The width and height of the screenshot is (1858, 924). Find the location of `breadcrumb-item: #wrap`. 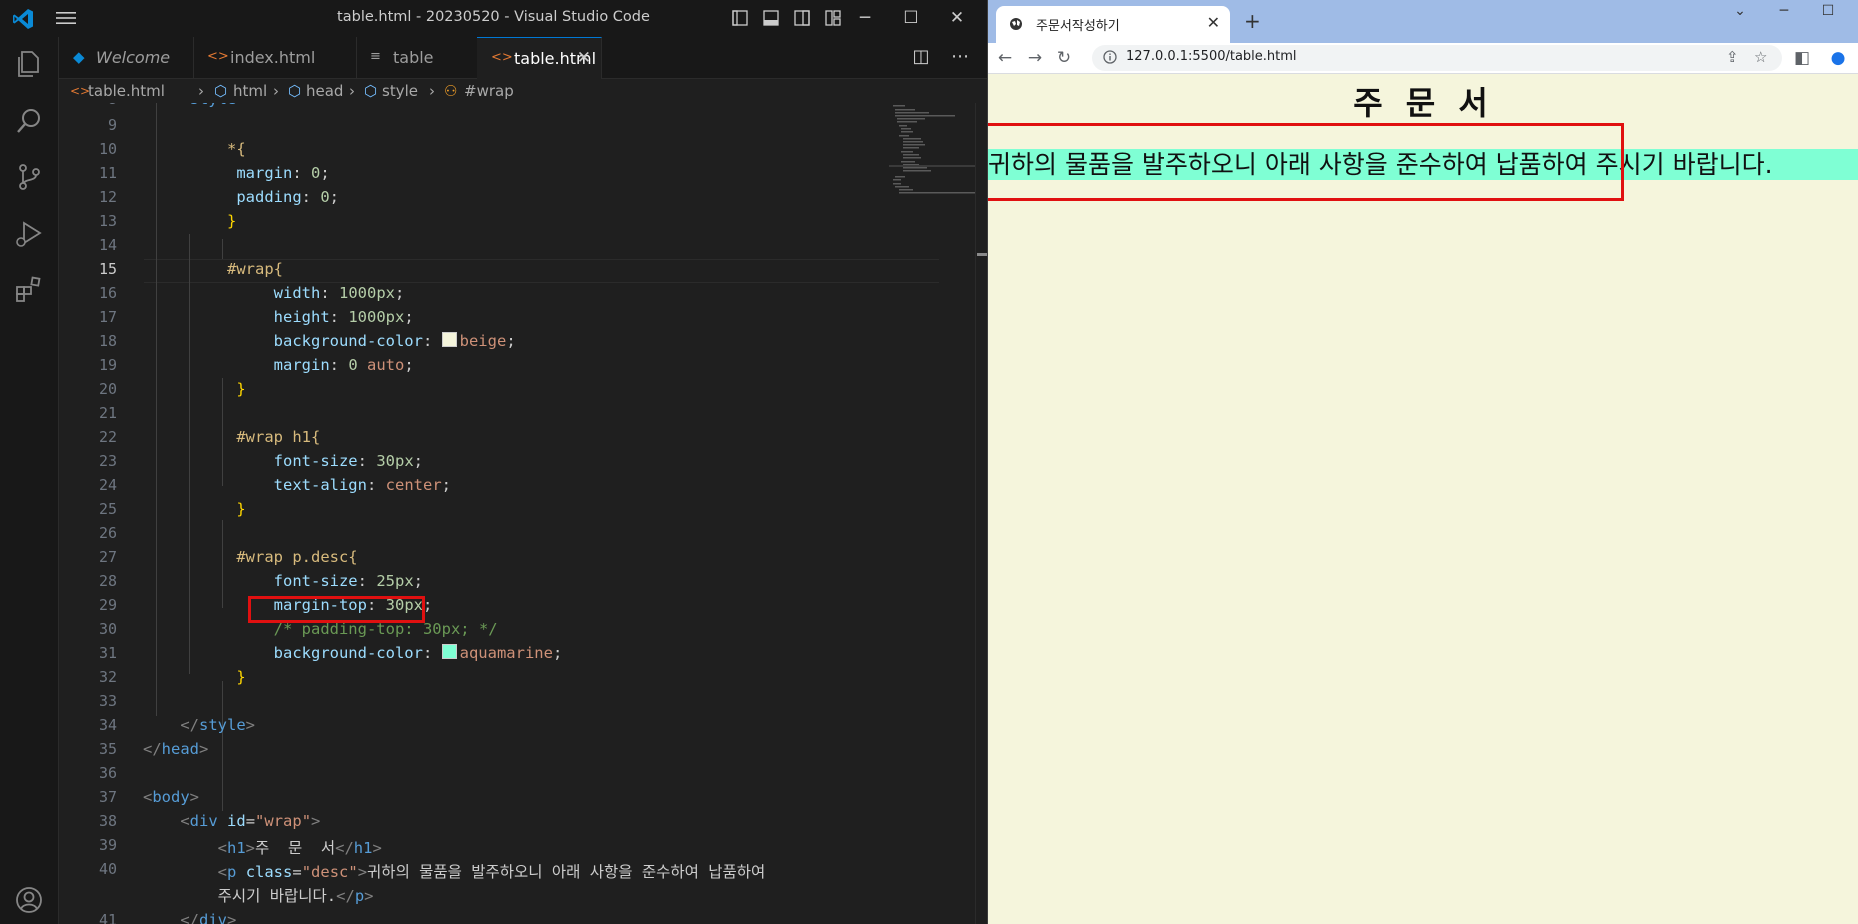

breadcrumb-item: #wrap is located at coordinates (489, 91).